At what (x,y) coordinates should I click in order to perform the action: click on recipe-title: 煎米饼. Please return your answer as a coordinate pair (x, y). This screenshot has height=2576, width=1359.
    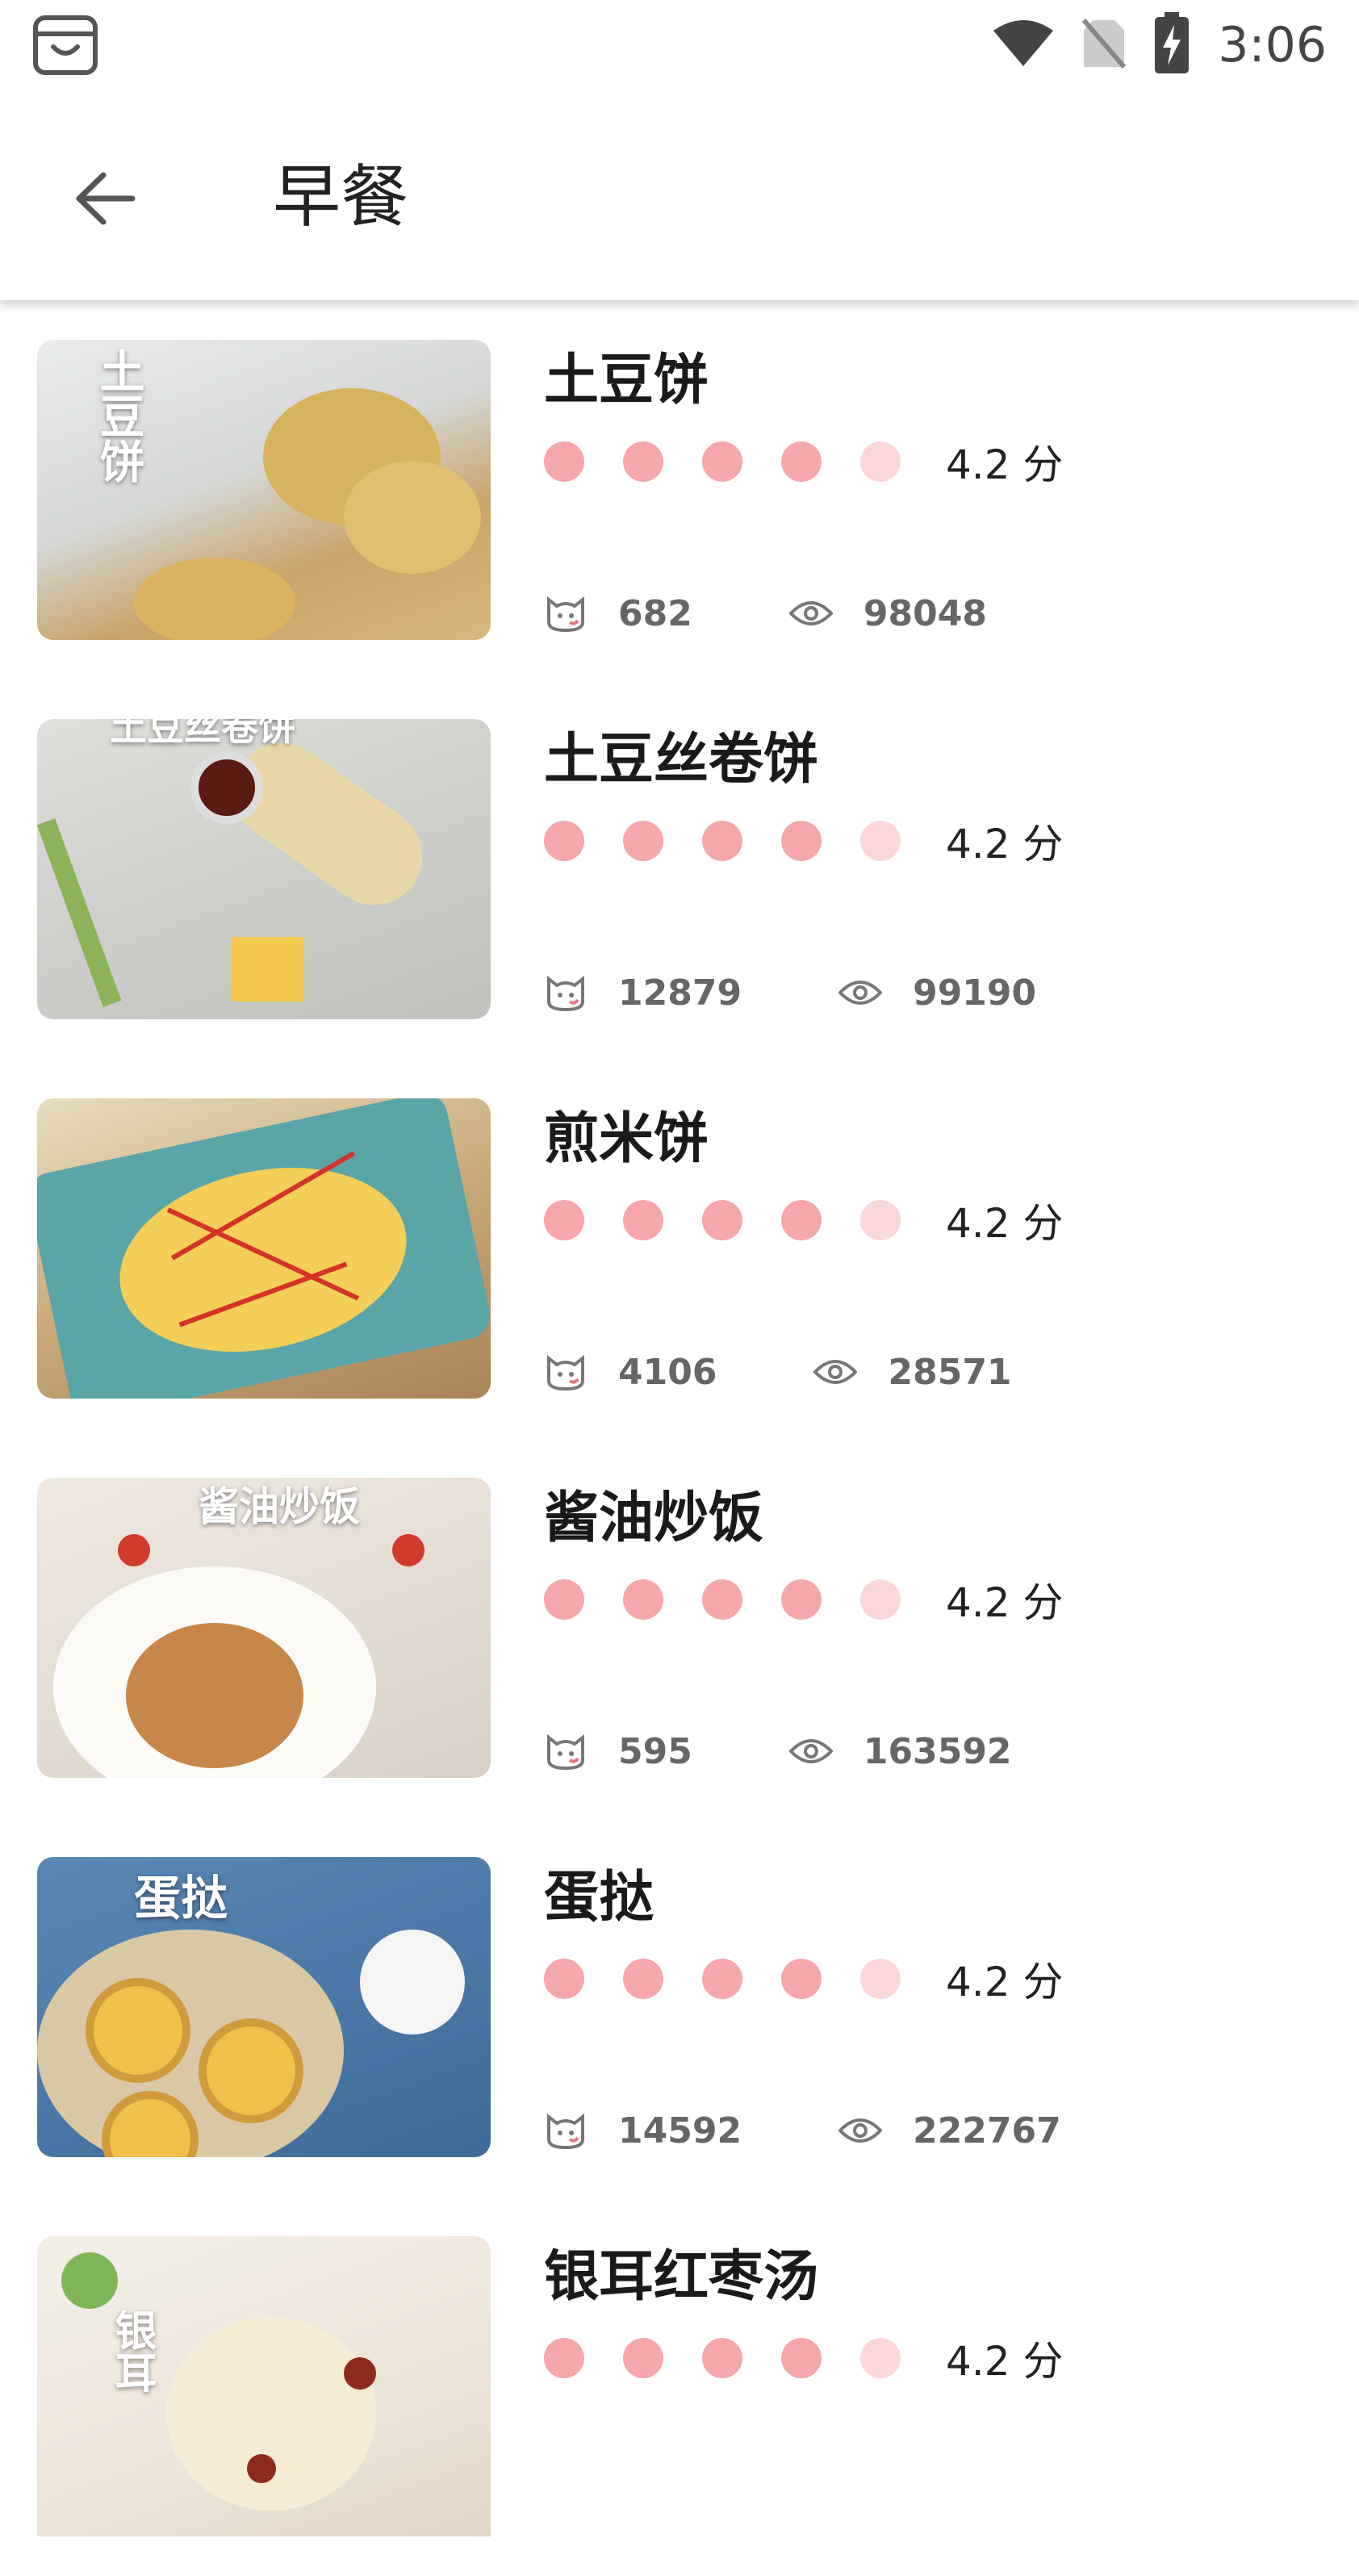
    Looking at the image, I should click on (626, 1139).